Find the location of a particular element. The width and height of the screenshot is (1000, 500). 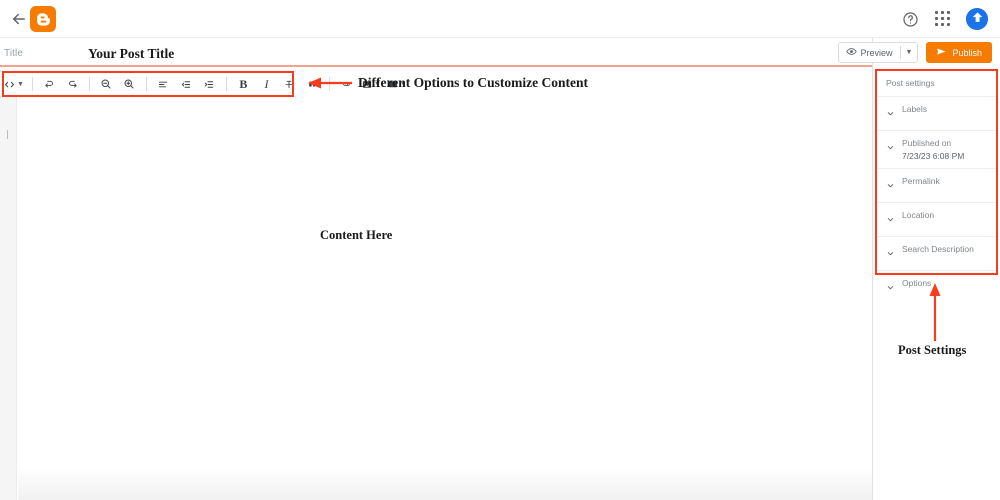

setting-text-group: Location is located at coordinates (918, 215).